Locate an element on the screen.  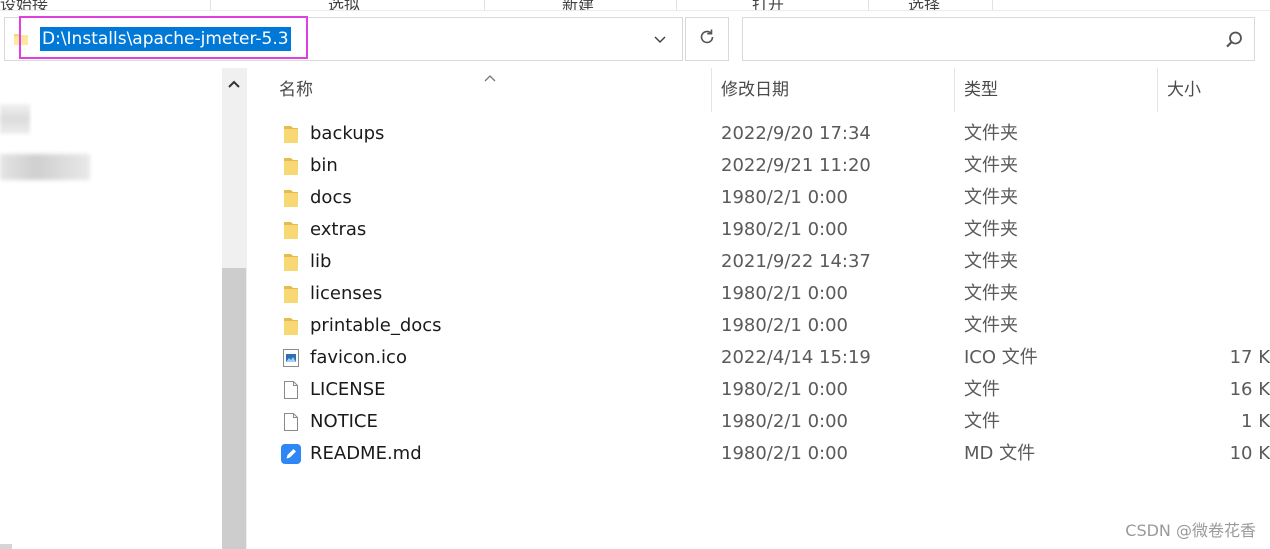
file-name: extras is located at coordinates (338, 229).